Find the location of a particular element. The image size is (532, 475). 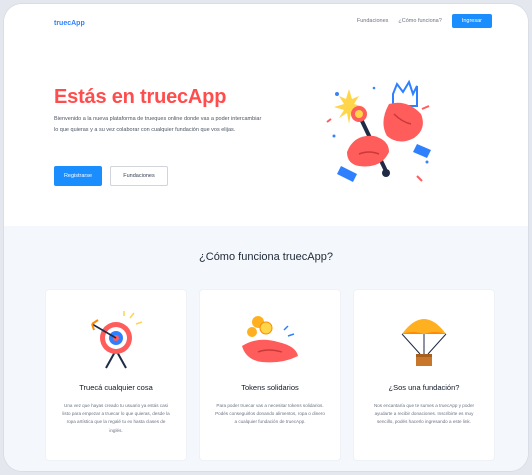

parachute-box-icon is located at coordinates (424, 342).